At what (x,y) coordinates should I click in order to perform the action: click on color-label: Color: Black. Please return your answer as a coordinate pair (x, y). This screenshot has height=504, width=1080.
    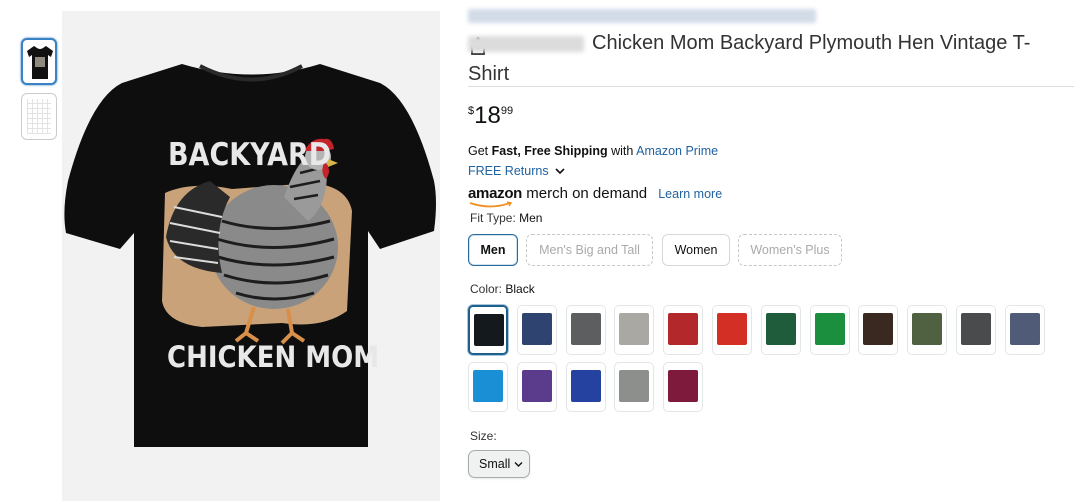
    Looking at the image, I should click on (502, 289).